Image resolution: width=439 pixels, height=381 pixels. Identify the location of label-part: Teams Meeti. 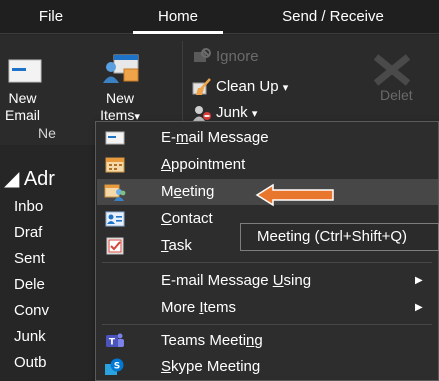
(204, 340).